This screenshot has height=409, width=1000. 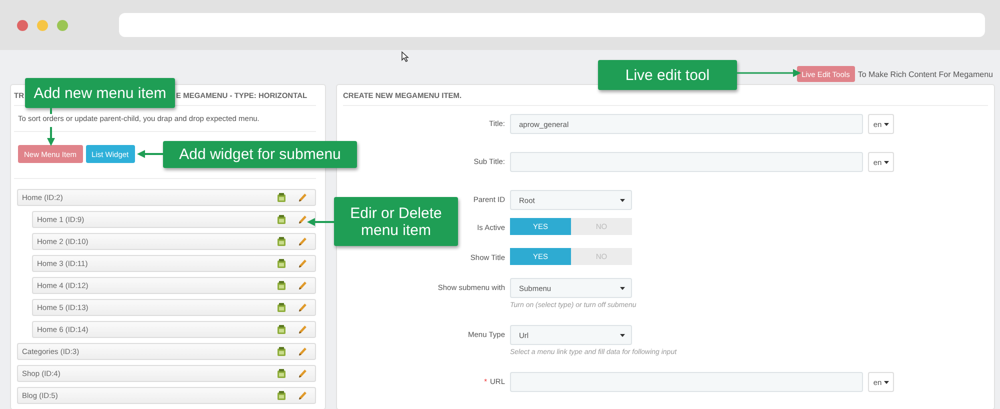 I want to click on toolbar-note: To Make Rich Content For Megamenu, so click(x=925, y=74).